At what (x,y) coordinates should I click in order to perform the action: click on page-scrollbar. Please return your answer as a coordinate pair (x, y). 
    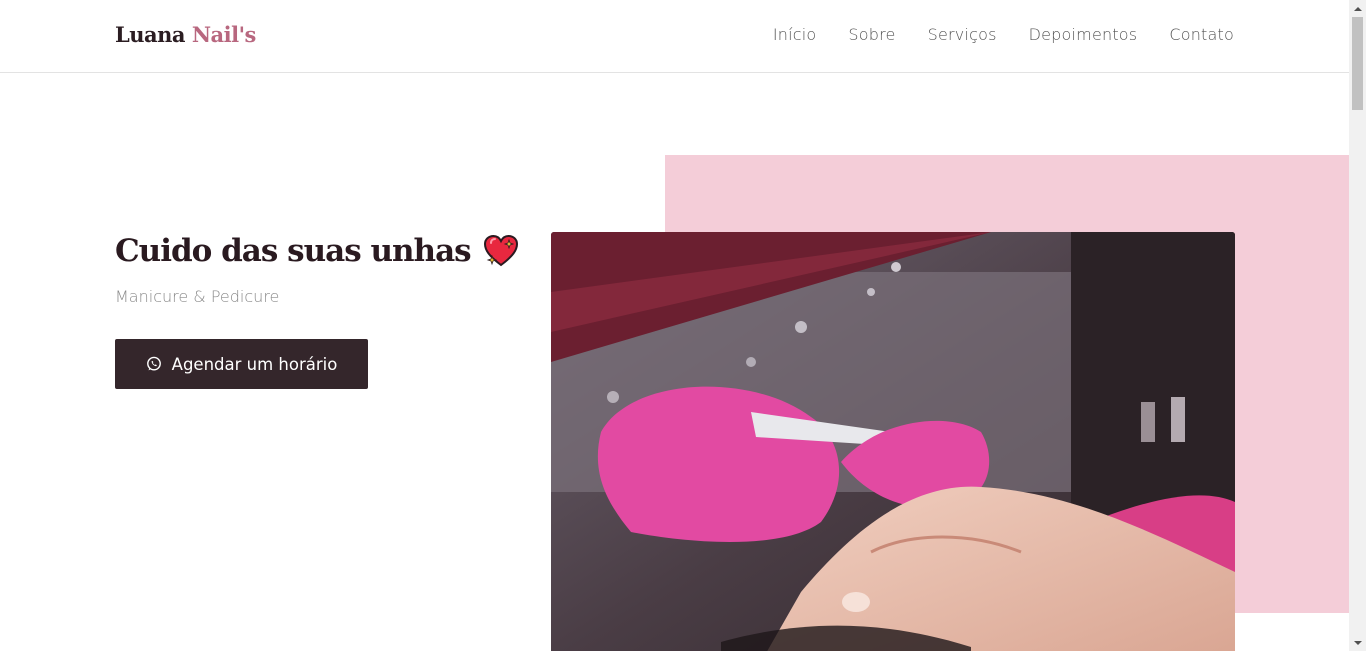
    Looking at the image, I should click on (1357, 325).